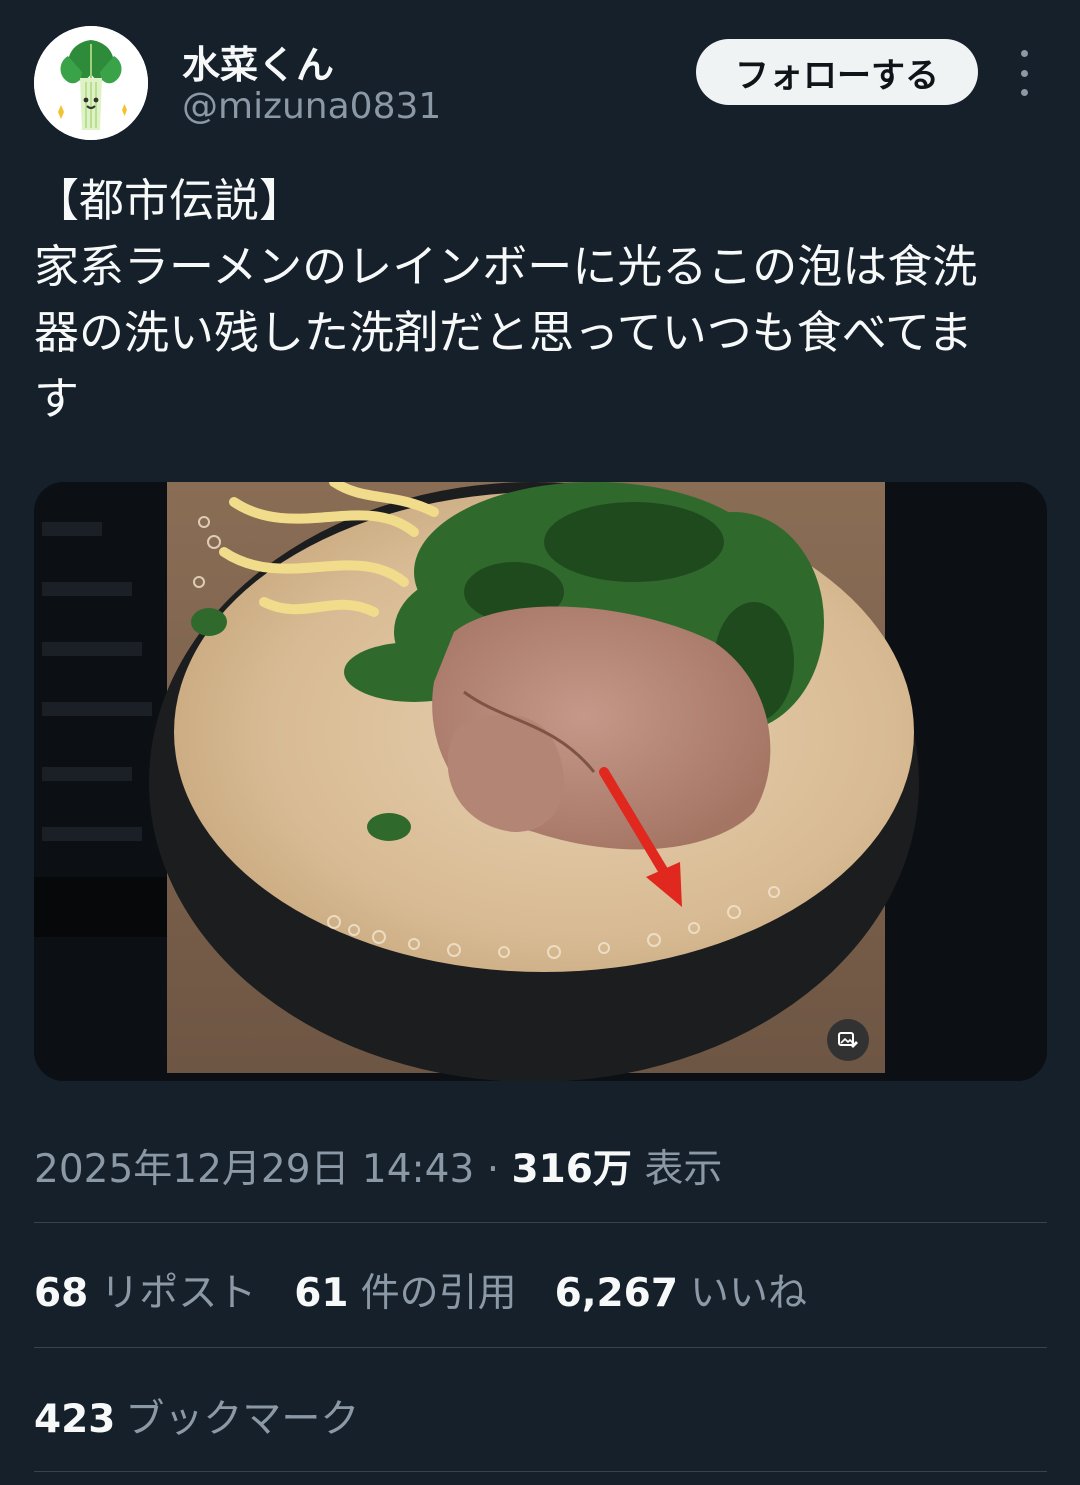 The image size is (1080, 1485). Describe the element at coordinates (616, 1293) in the screenshot. I see `likes-count: 6,267` at that location.